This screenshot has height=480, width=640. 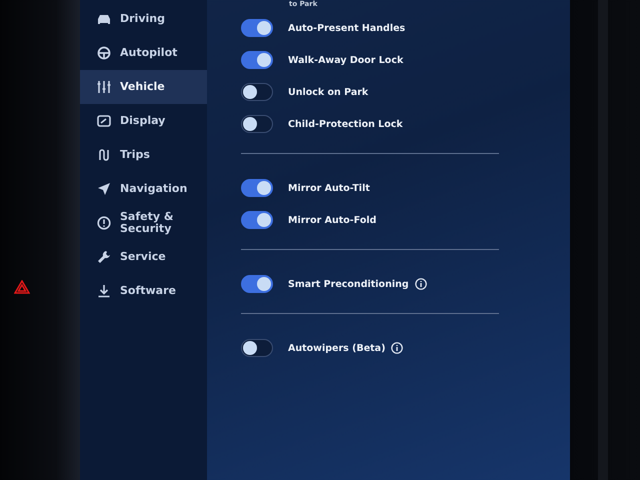 I want to click on exclamation-circle-icon, so click(x=104, y=223).